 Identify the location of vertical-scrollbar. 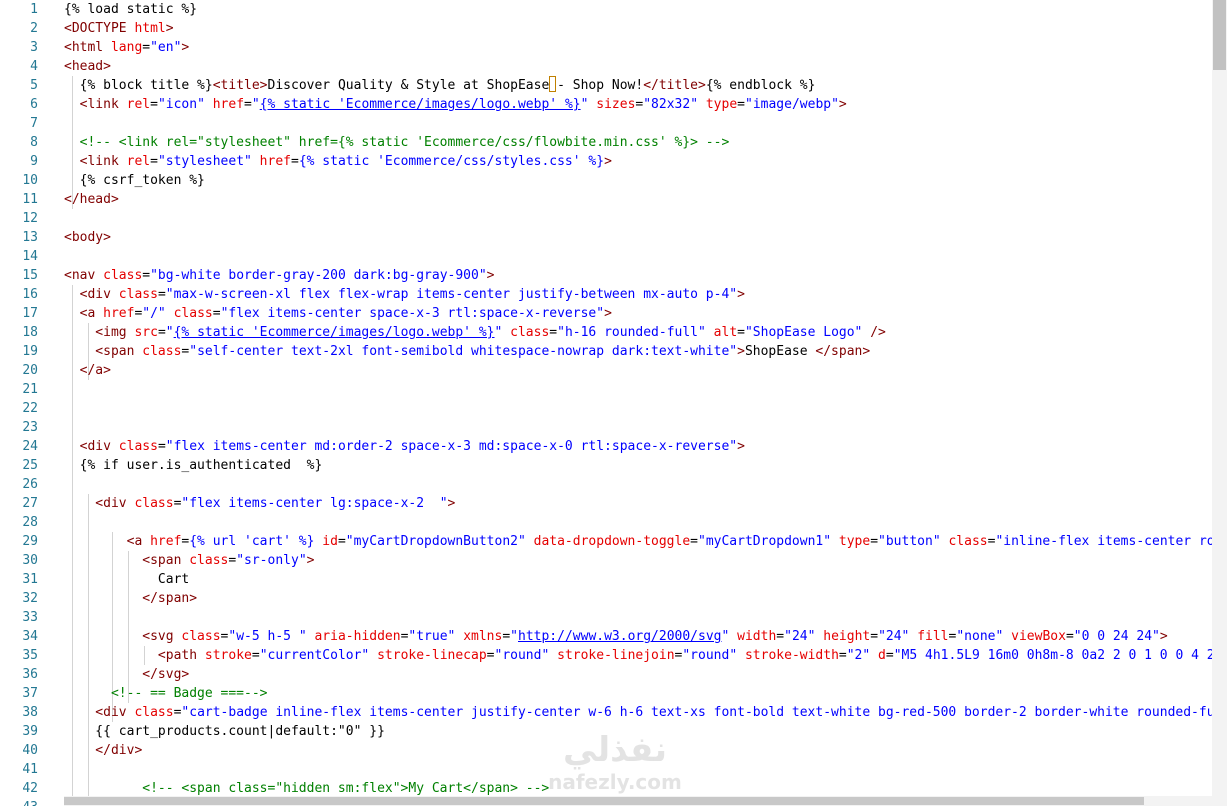
(1219, 403).